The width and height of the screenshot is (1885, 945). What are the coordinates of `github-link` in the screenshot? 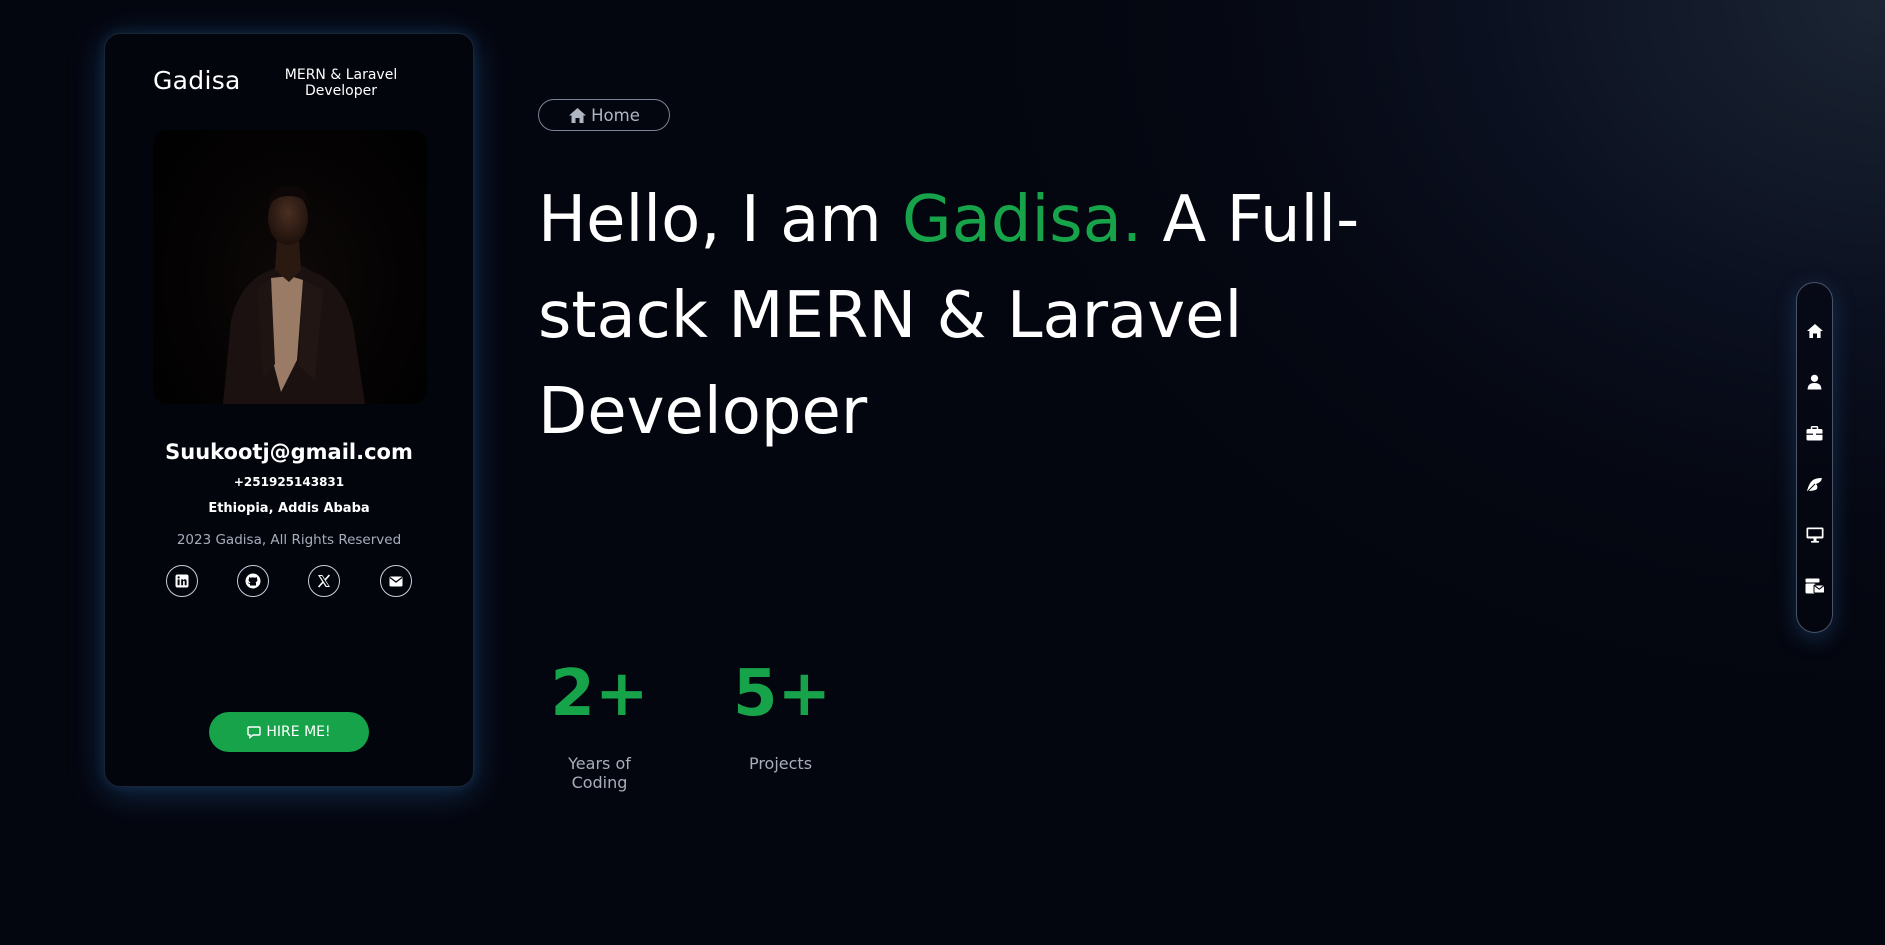 It's located at (253, 581).